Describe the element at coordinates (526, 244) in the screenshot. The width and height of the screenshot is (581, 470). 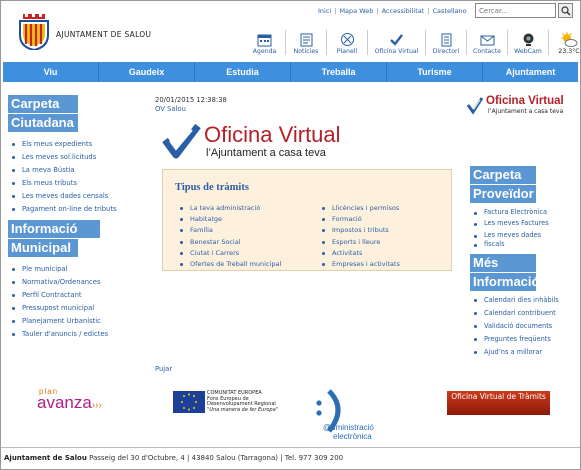
I see `menu-item-continuation: fiscals` at that location.